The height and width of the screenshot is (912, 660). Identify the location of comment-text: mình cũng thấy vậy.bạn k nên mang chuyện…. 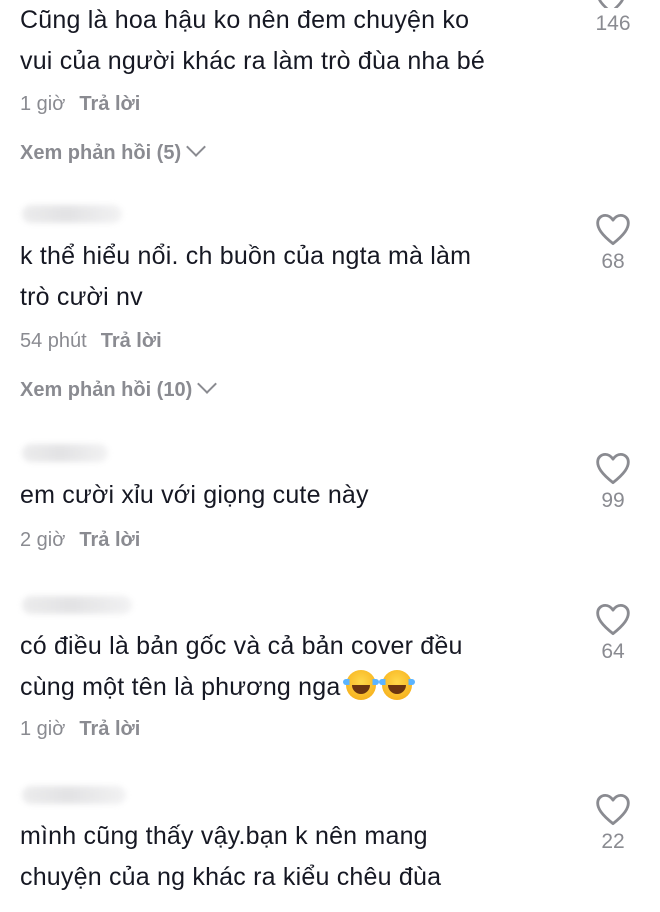
(231, 856).